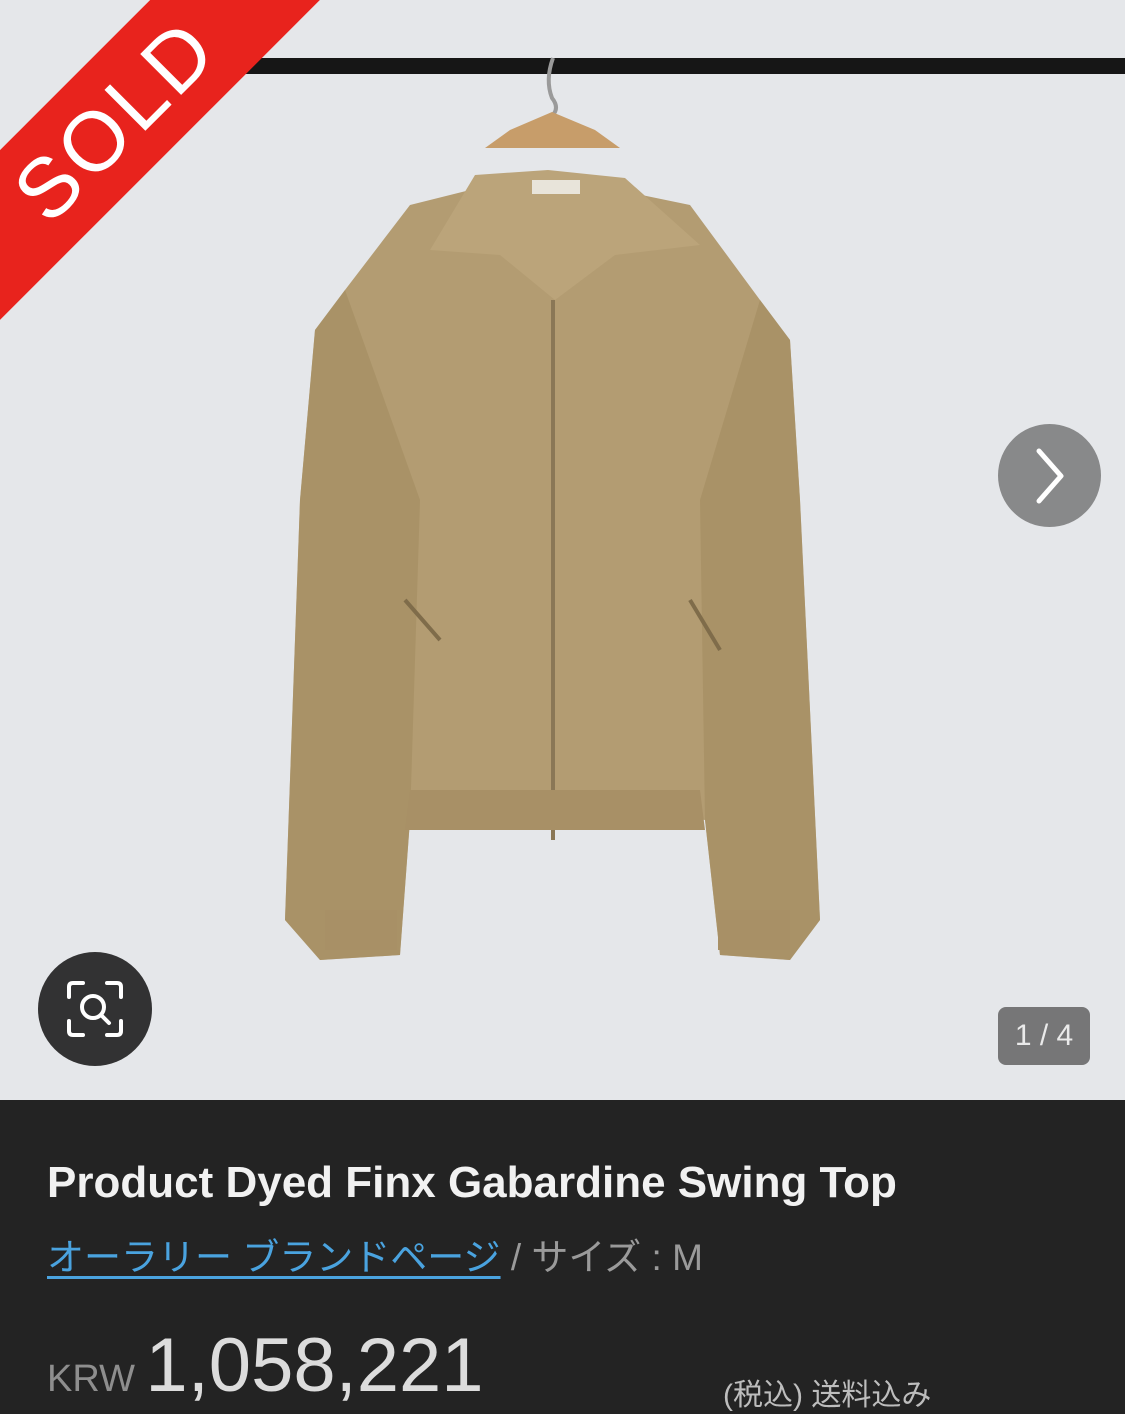 The width and height of the screenshot is (1125, 1414). What do you see at coordinates (1044, 1036) in the screenshot?
I see `image-counter: 1 / 4` at bounding box center [1044, 1036].